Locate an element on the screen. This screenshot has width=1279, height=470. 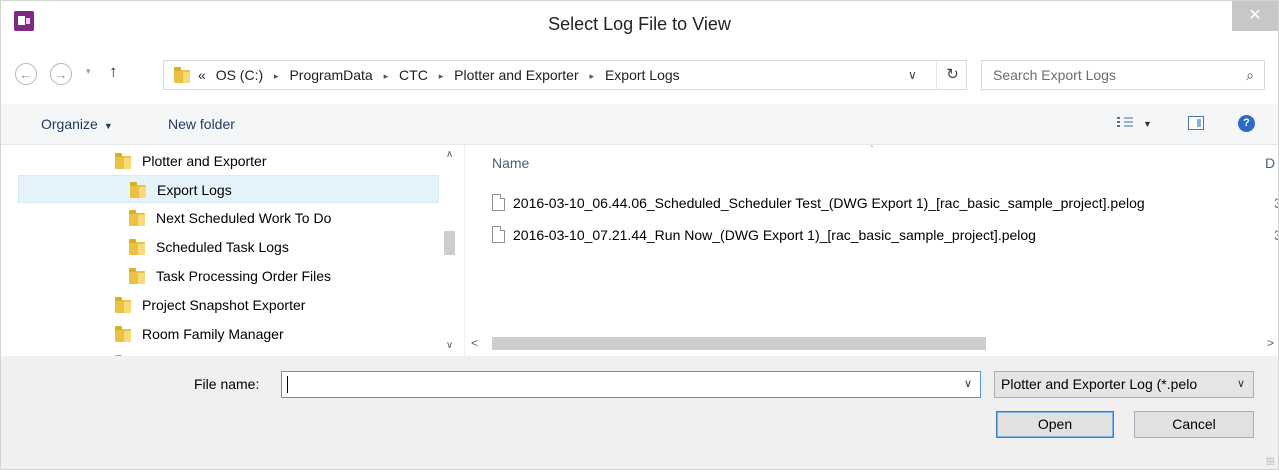
nav-item-label: Export Logs is located at coordinates (194, 190).